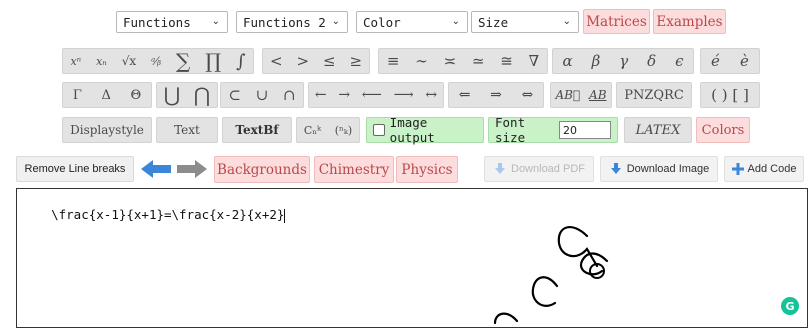 Image resolution: width=810 pixels, height=331 pixels. Describe the element at coordinates (234, 95) in the screenshot. I see `subset-button: ⊂` at that location.